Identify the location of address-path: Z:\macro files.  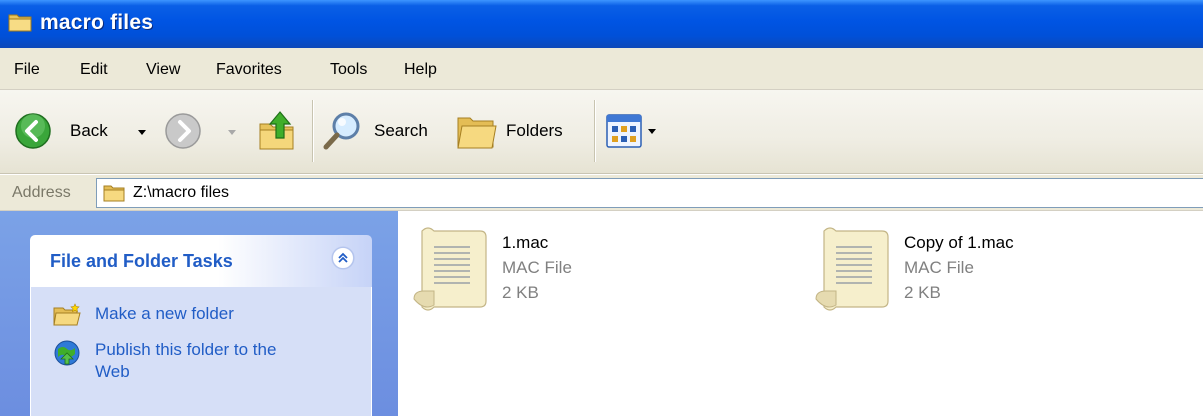
(181, 192).